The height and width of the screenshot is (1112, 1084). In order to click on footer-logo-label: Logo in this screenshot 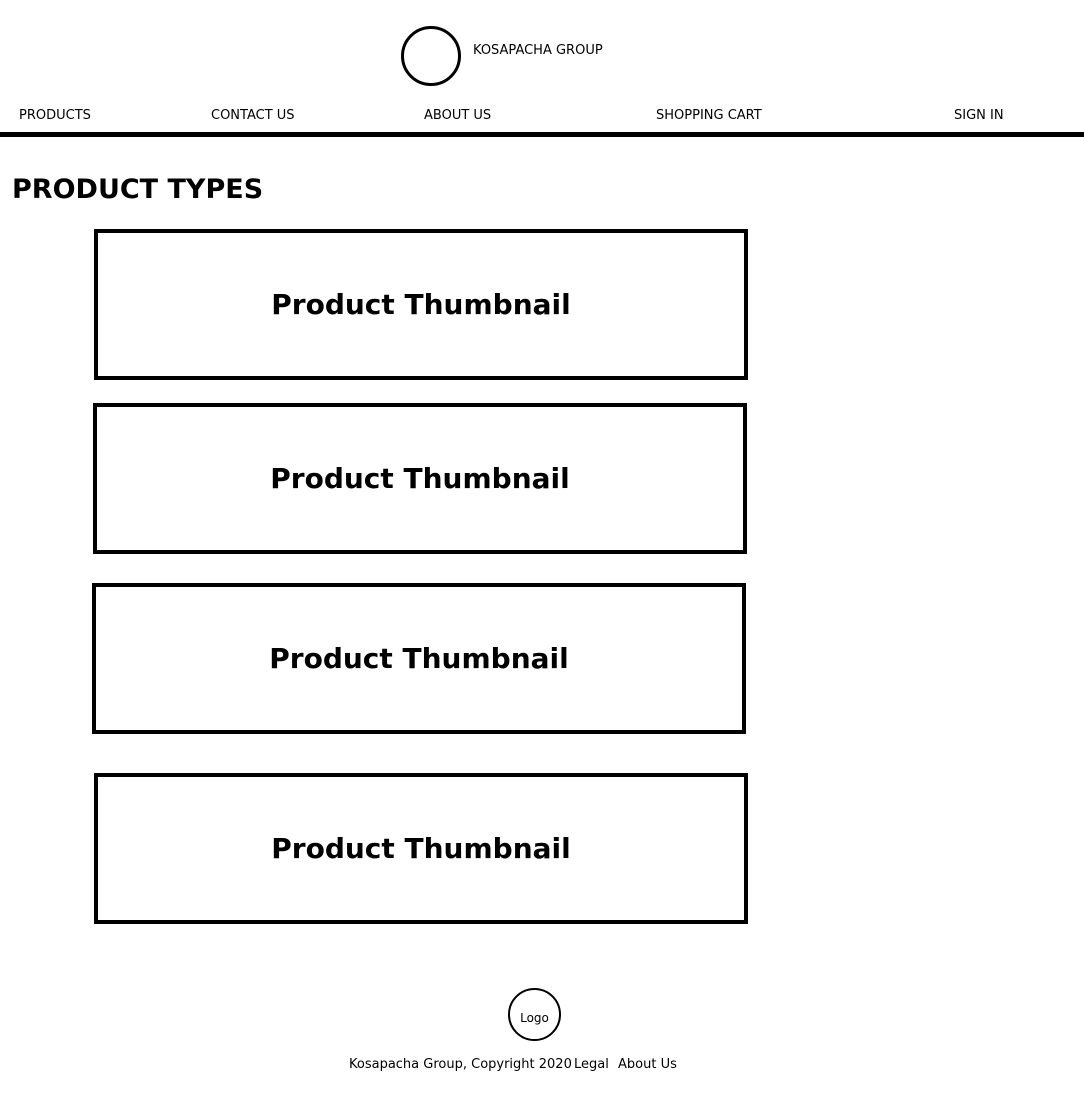, I will do `click(534, 1017)`.